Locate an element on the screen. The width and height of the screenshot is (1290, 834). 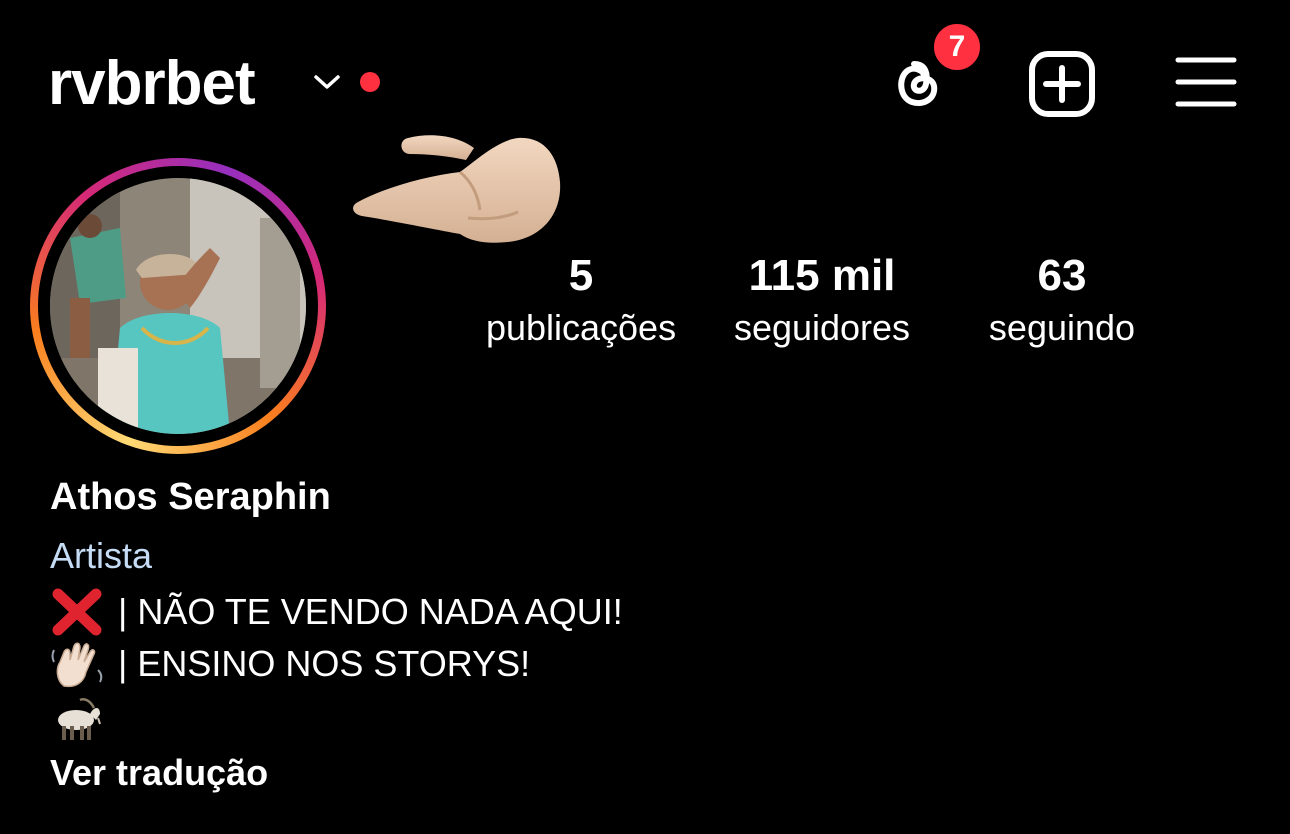
chevron-down-icon is located at coordinates (327, 82).